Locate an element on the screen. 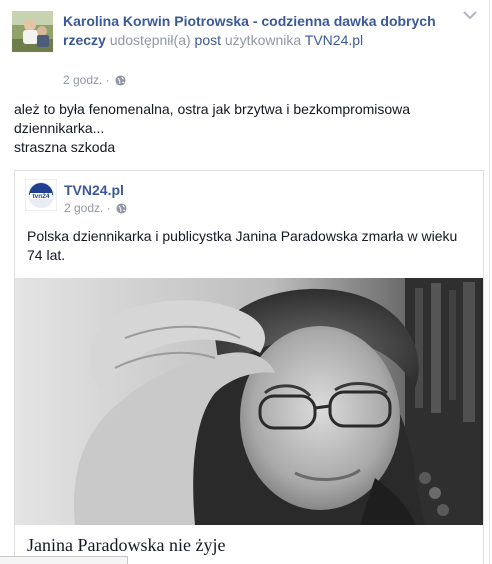  shared-timestamp: 2 godz. is located at coordinates (83, 208).